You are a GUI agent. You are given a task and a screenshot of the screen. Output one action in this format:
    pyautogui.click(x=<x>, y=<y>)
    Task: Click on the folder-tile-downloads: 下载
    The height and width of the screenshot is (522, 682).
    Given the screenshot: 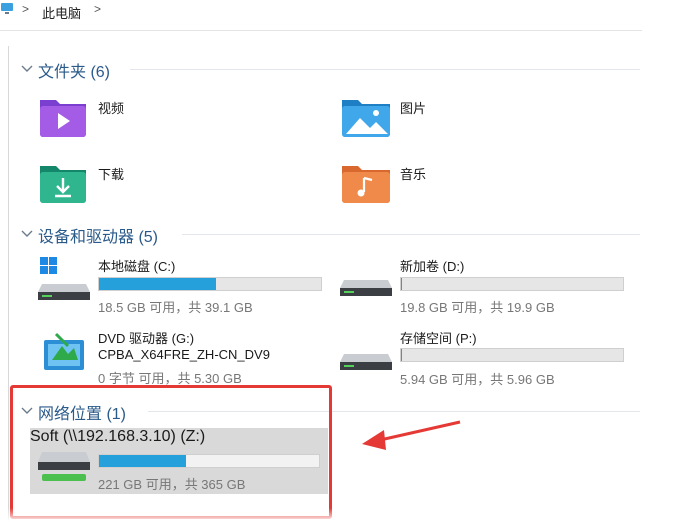 What is the action you would take?
    pyautogui.click(x=176, y=182)
    